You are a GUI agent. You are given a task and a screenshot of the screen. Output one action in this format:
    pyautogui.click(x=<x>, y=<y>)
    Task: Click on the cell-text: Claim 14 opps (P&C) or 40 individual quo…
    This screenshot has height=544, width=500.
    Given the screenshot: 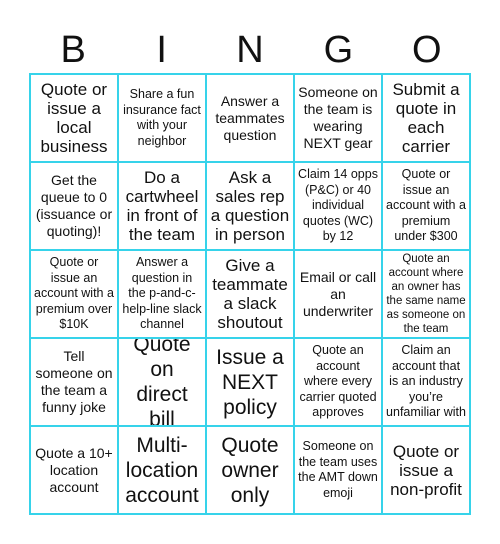 What is the action you would take?
    pyautogui.click(x=338, y=205)
    